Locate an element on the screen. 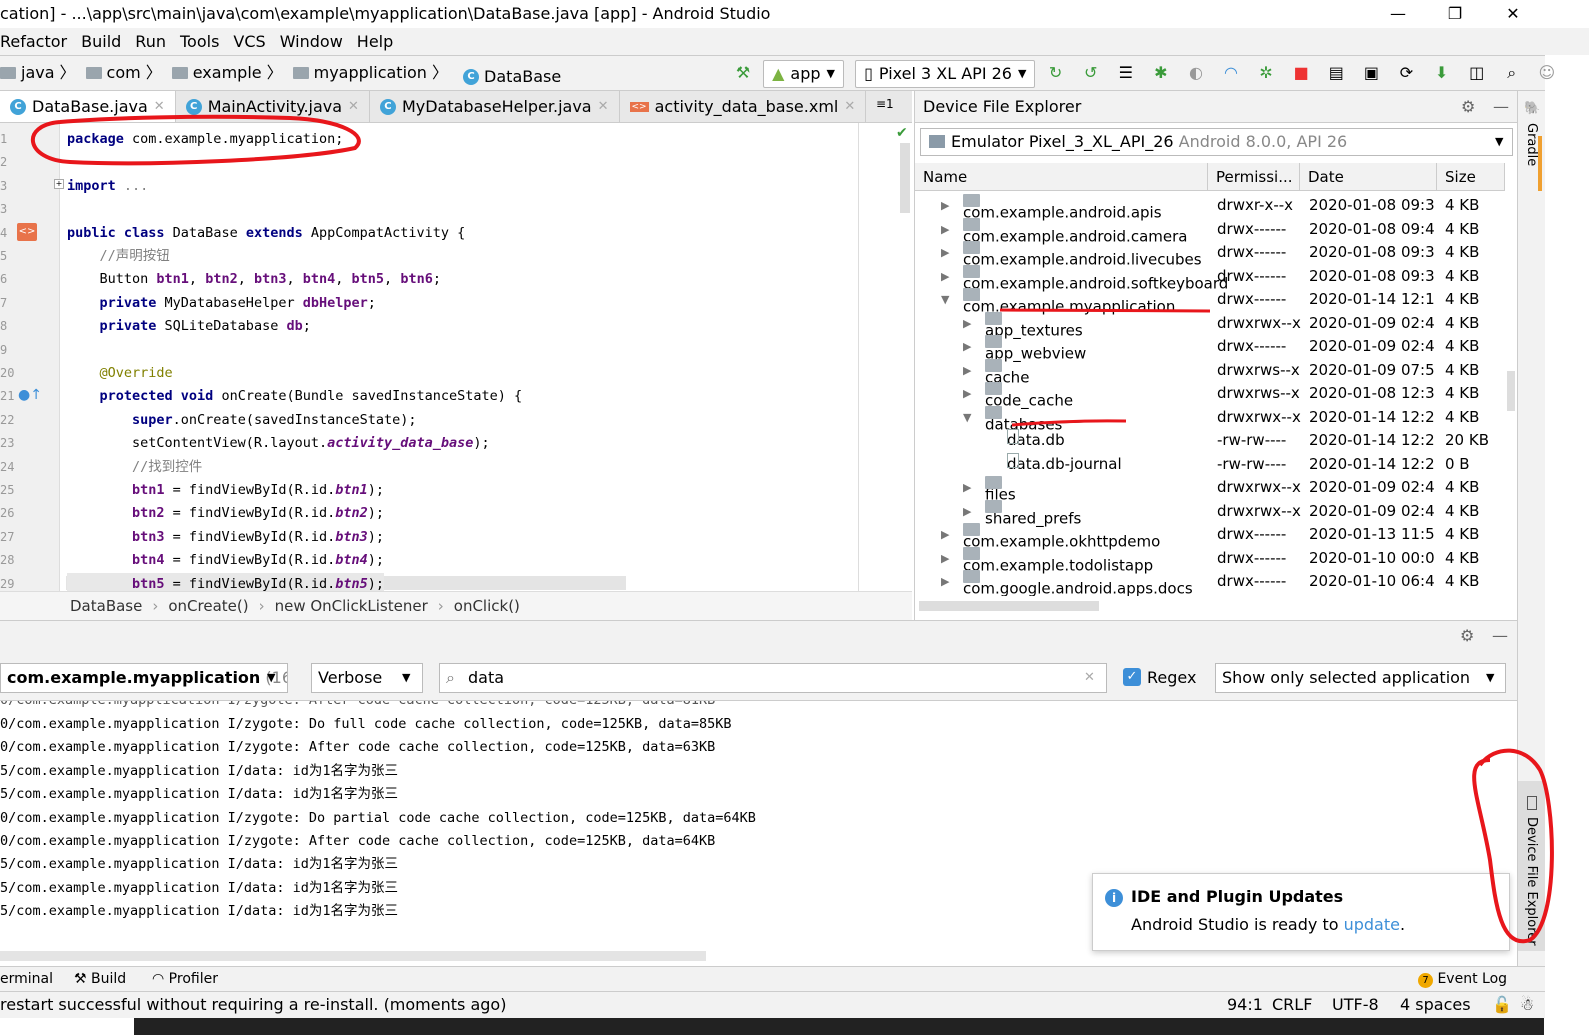  nav-crumb-example: example 〉 is located at coordinates (227, 73).